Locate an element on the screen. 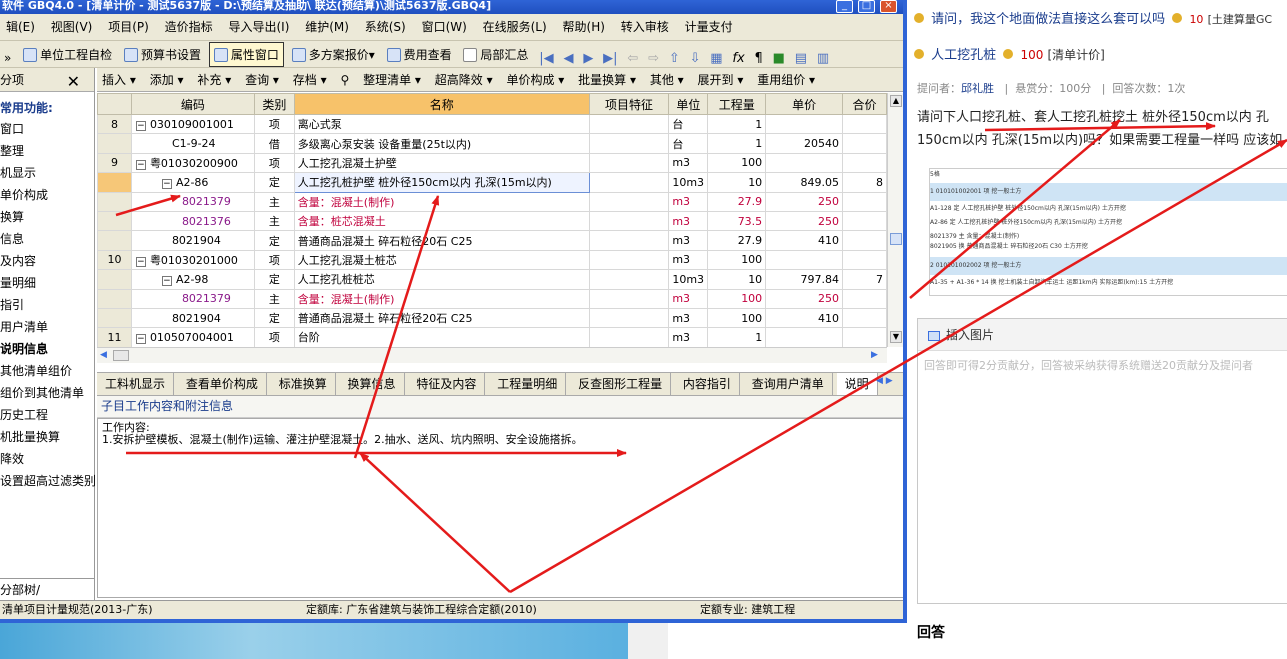 This screenshot has width=1287, height=659. arrange-list-button: 整理清单 ▾ is located at coordinates (392, 79).